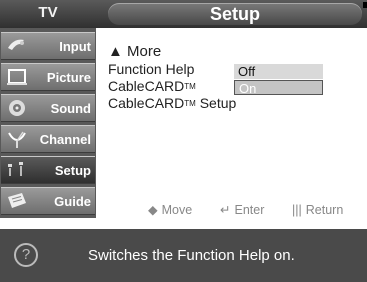  Describe the element at coordinates (48, 201) in the screenshot. I see `sidebar-item-guide: Guide` at that location.